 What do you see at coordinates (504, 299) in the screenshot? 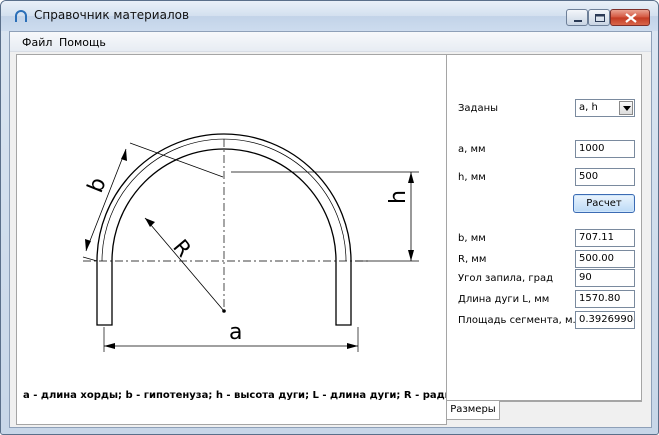
I see `arc-length-label: Длина дуги L, мм` at bounding box center [504, 299].